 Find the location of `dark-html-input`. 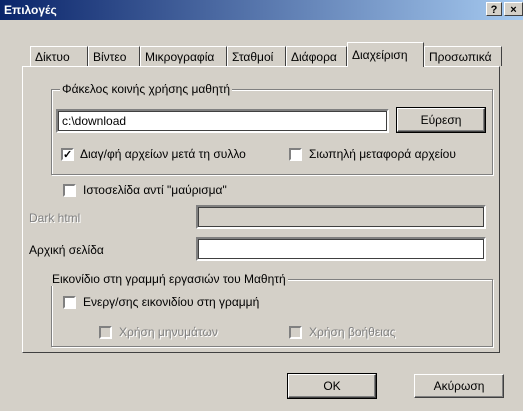

dark-html-input is located at coordinates (341, 217).